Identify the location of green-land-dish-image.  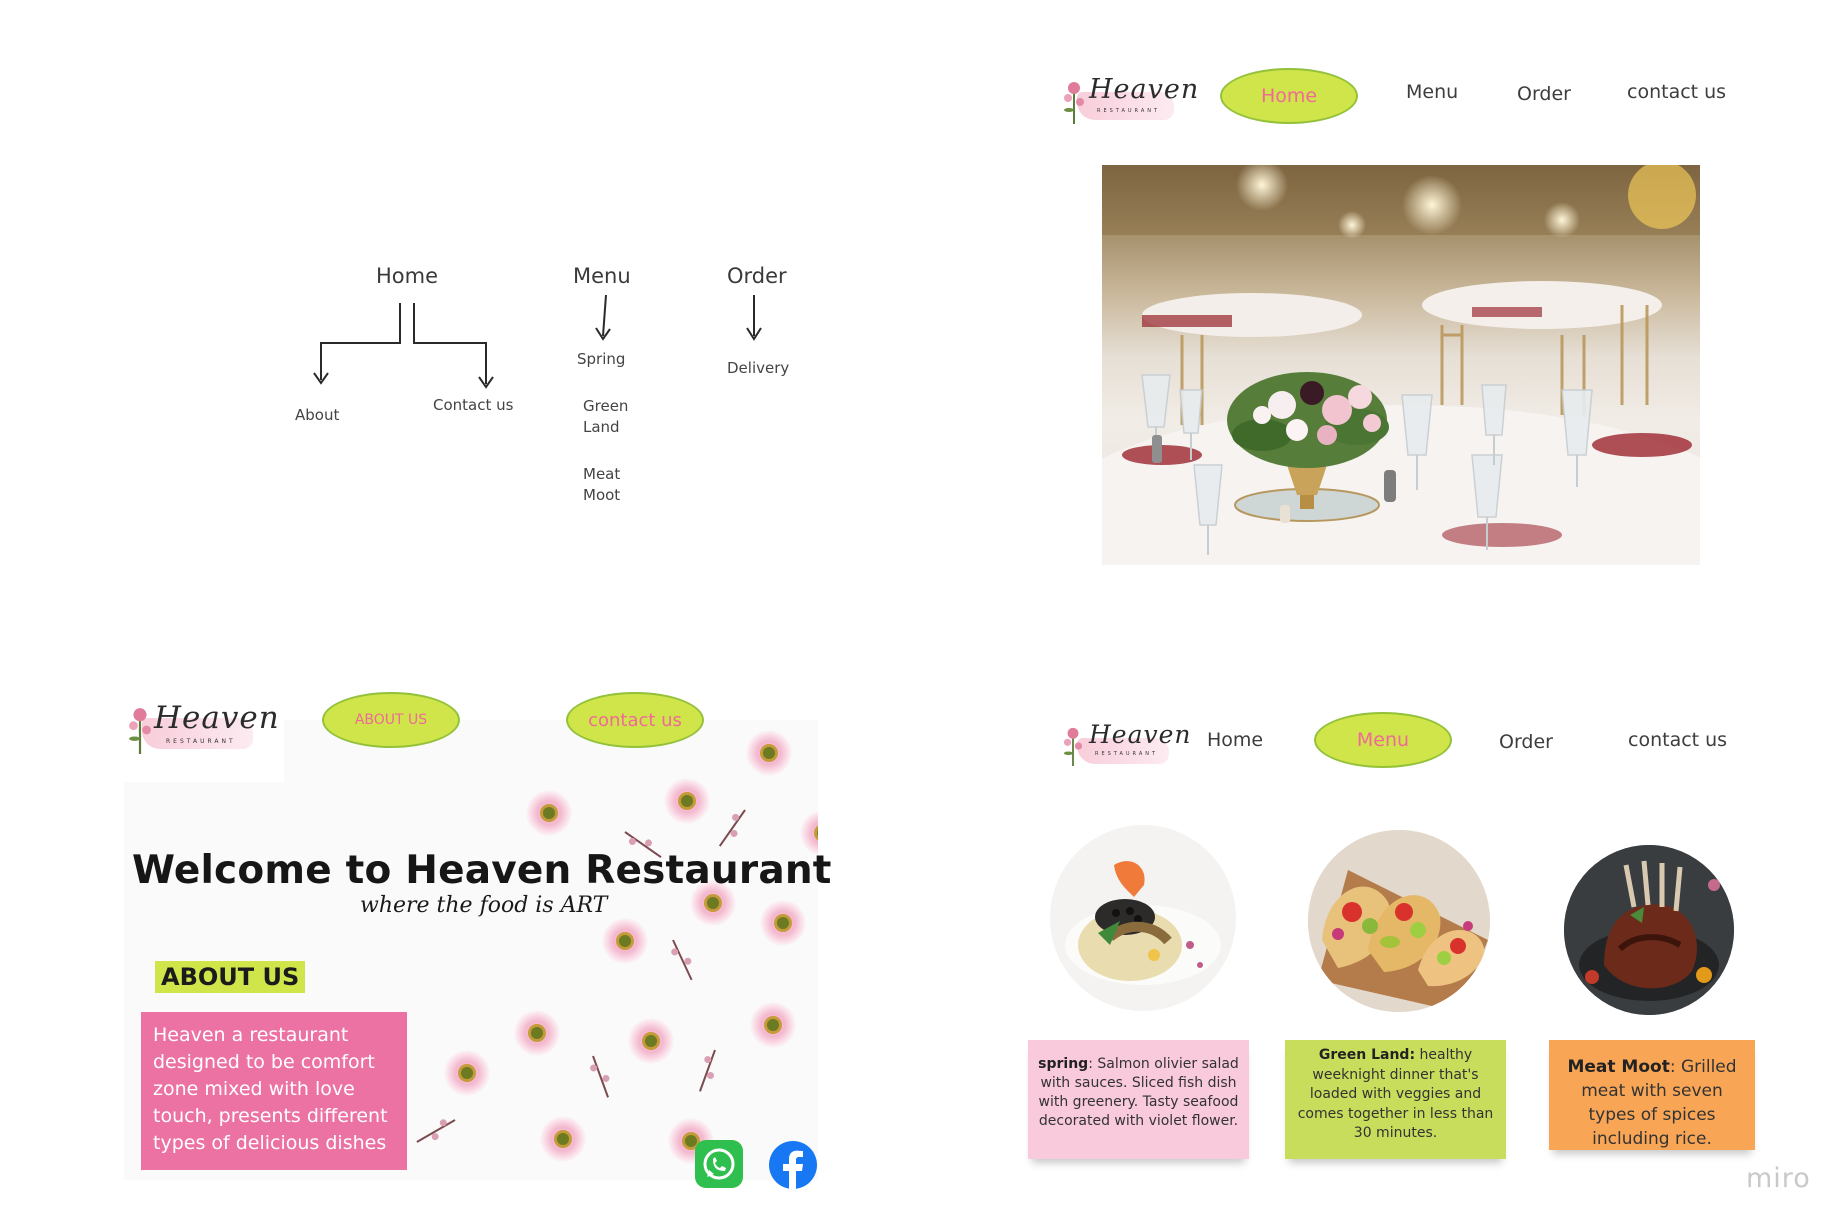
(1399, 921).